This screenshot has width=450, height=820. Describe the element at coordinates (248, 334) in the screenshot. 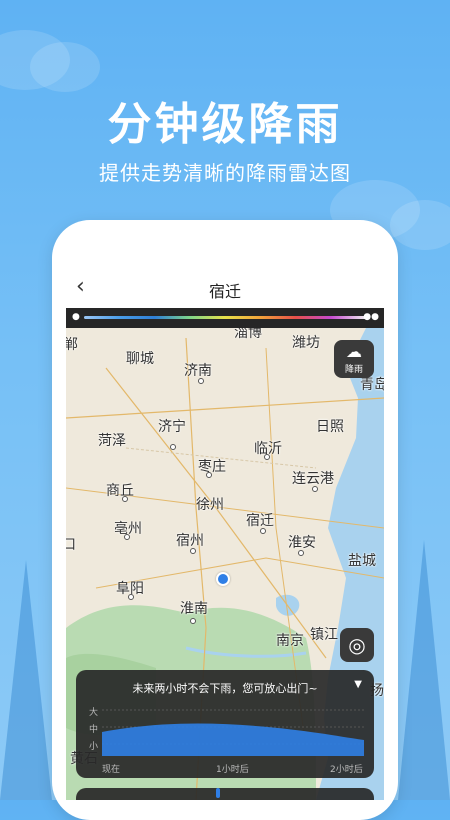

I see `map-label-zibo: 淄博` at that location.